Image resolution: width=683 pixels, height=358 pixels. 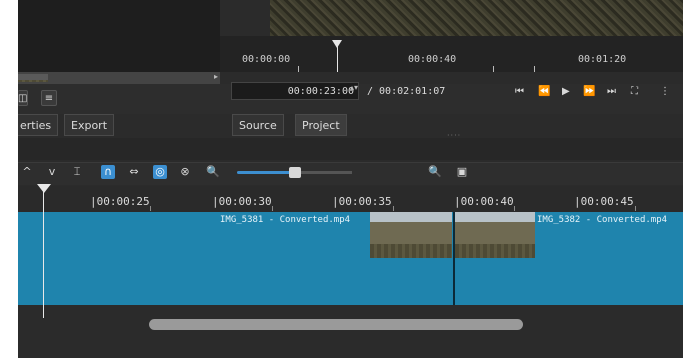 What do you see at coordinates (354, 88) in the screenshot?
I see `timecode-spinner-icon: ▴▾` at bounding box center [354, 88].